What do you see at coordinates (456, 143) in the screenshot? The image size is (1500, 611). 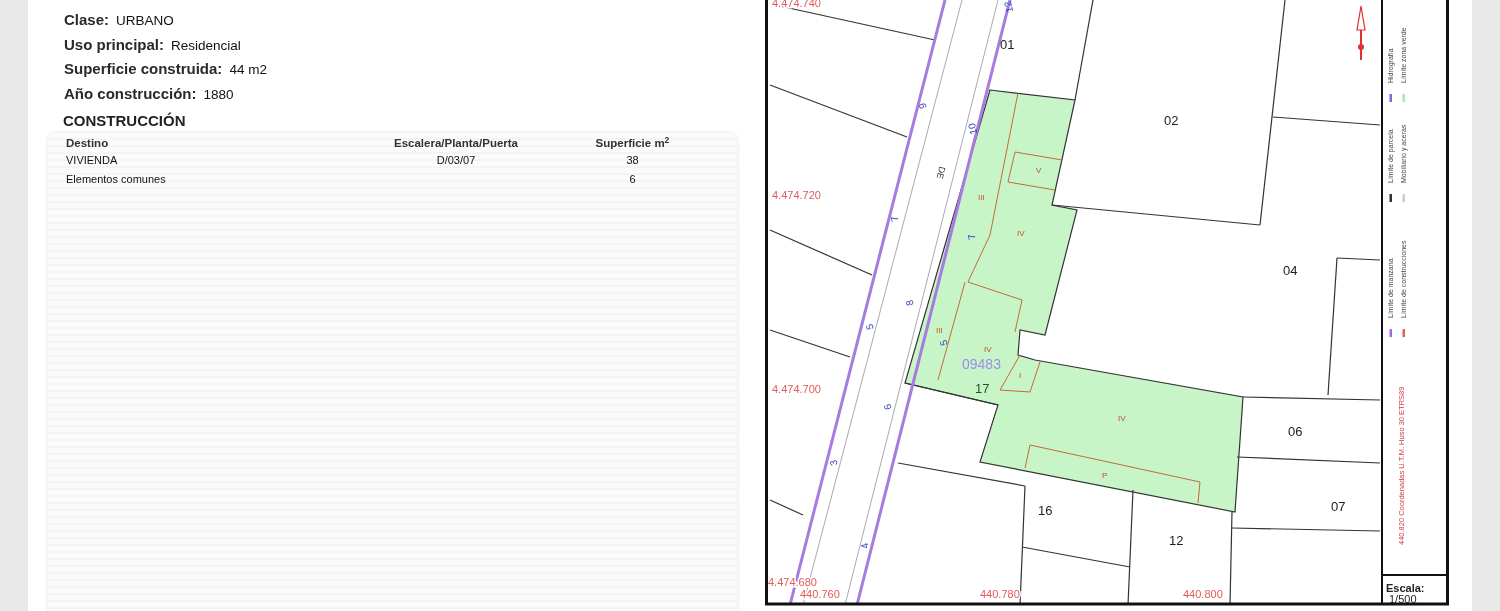 I see `column-header: Escalera/Planta/Puerta` at bounding box center [456, 143].